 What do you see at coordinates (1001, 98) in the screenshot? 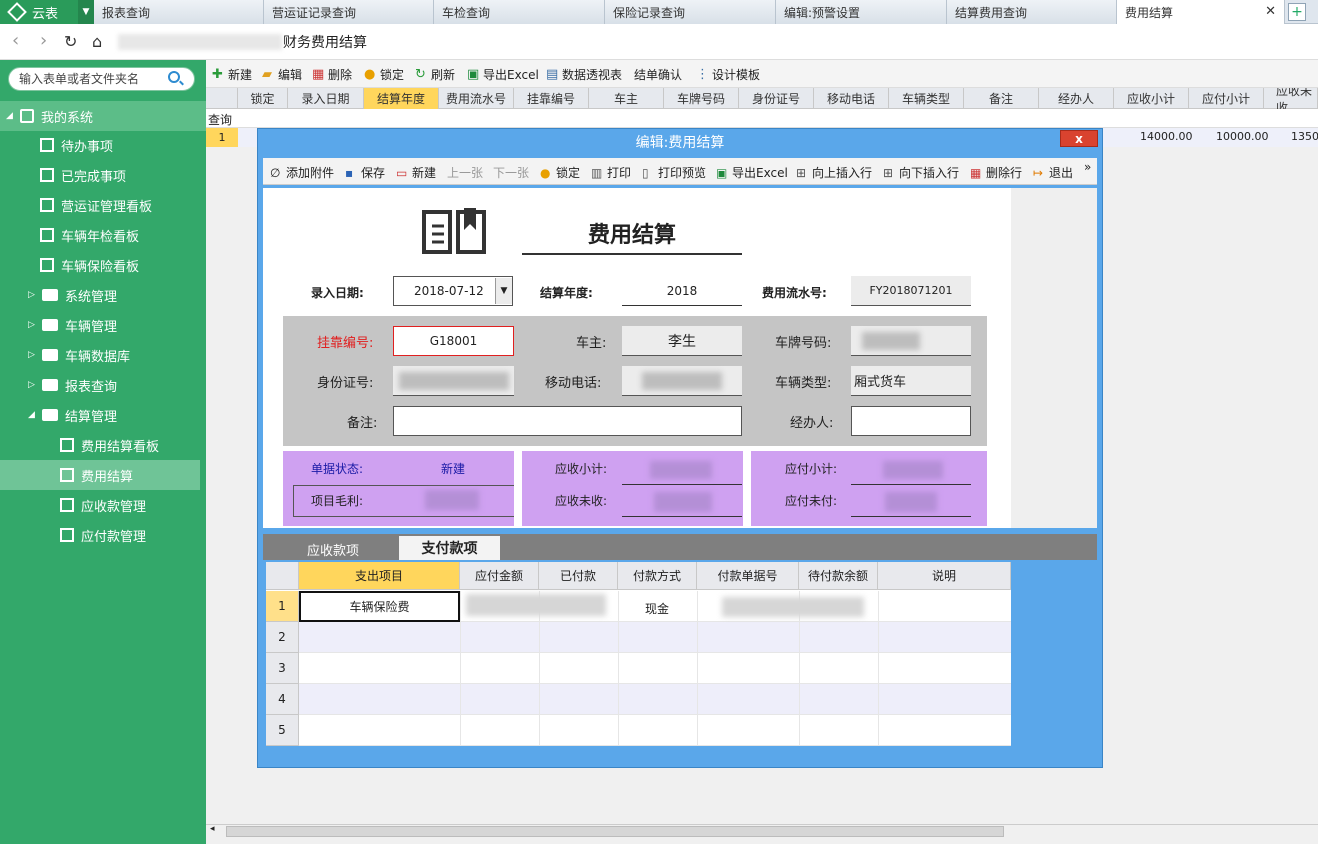
I see `col-header: 备注` at bounding box center [1001, 98].